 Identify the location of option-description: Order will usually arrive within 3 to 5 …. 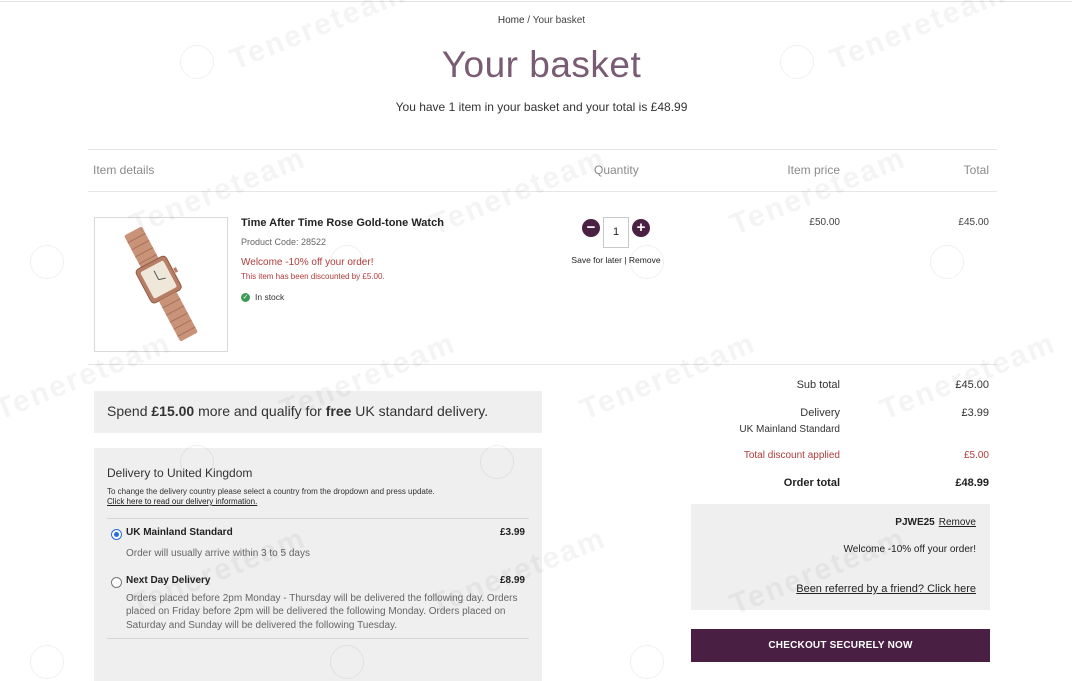
(218, 553).